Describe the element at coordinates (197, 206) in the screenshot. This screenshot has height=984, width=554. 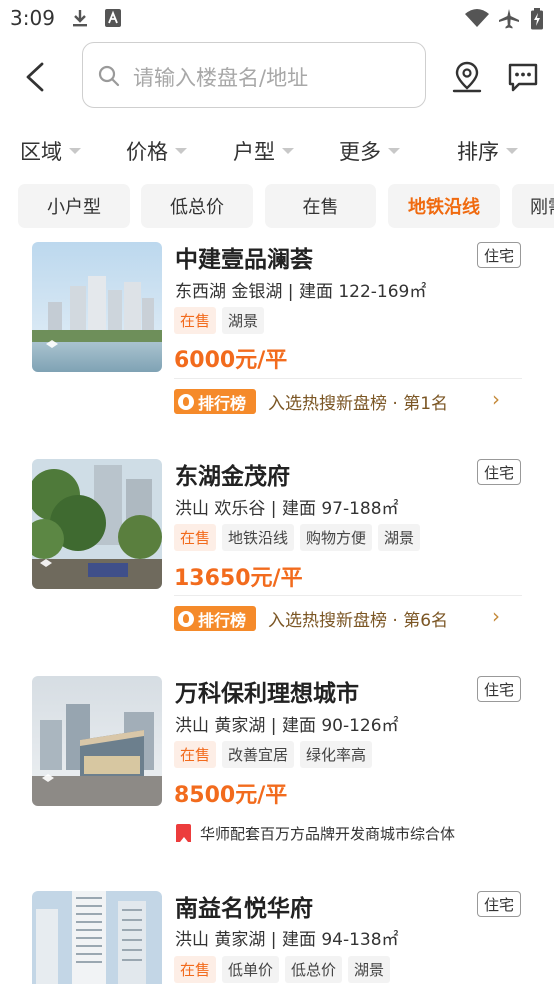
I see `chip-low-total-price: 低总价` at that location.